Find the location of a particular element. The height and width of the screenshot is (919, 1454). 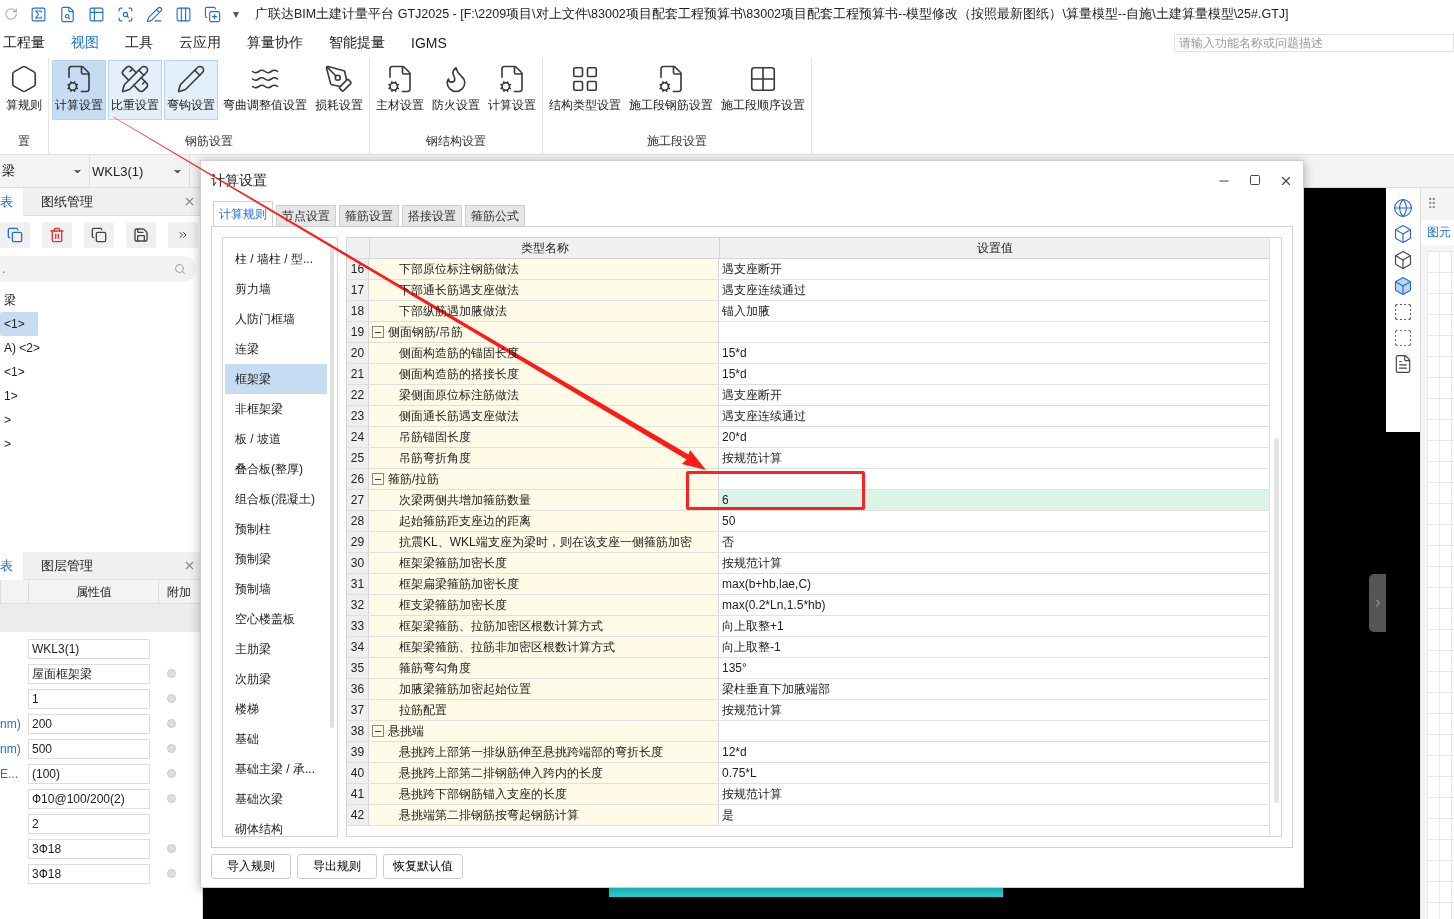

category-item: 基础次梁 is located at coordinates (276, 799).